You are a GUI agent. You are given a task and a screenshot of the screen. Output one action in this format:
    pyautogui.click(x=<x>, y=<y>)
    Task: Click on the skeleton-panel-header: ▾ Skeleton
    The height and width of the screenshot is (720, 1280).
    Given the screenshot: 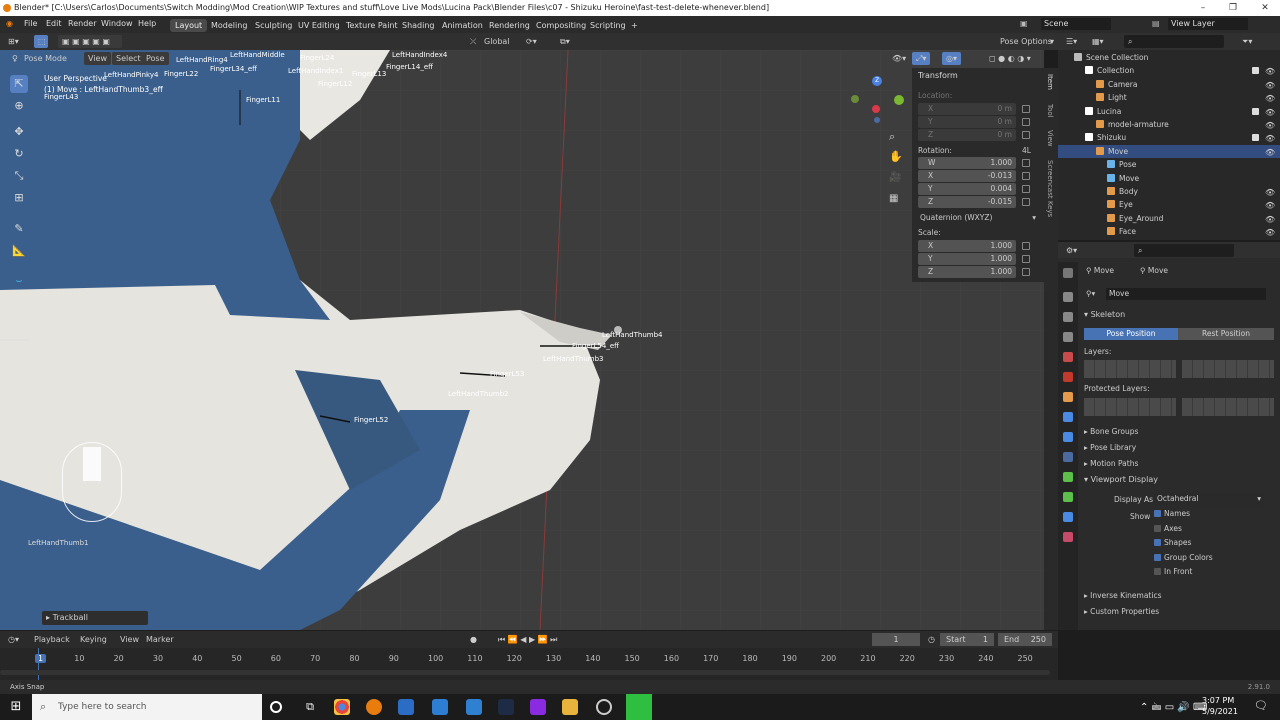 What is the action you would take?
    pyautogui.click(x=1104, y=314)
    